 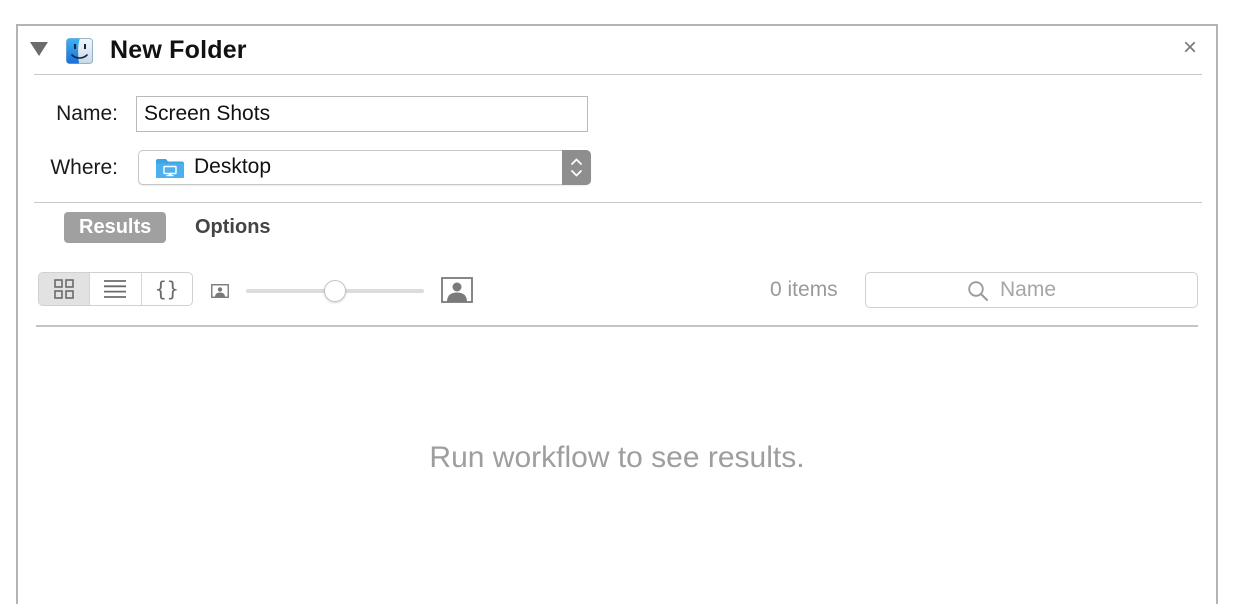 What do you see at coordinates (220, 291) in the screenshot?
I see `small-thumbnail-icon` at bounding box center [220, 291].